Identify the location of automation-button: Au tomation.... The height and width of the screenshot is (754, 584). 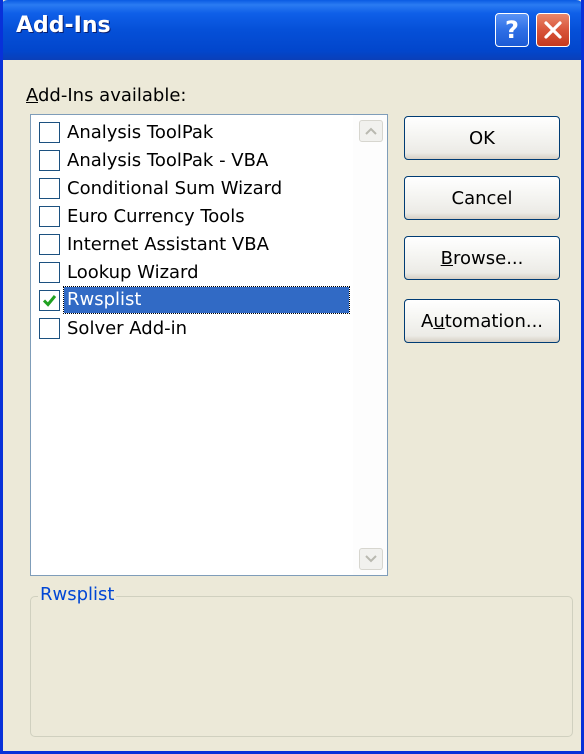
(482, 321).